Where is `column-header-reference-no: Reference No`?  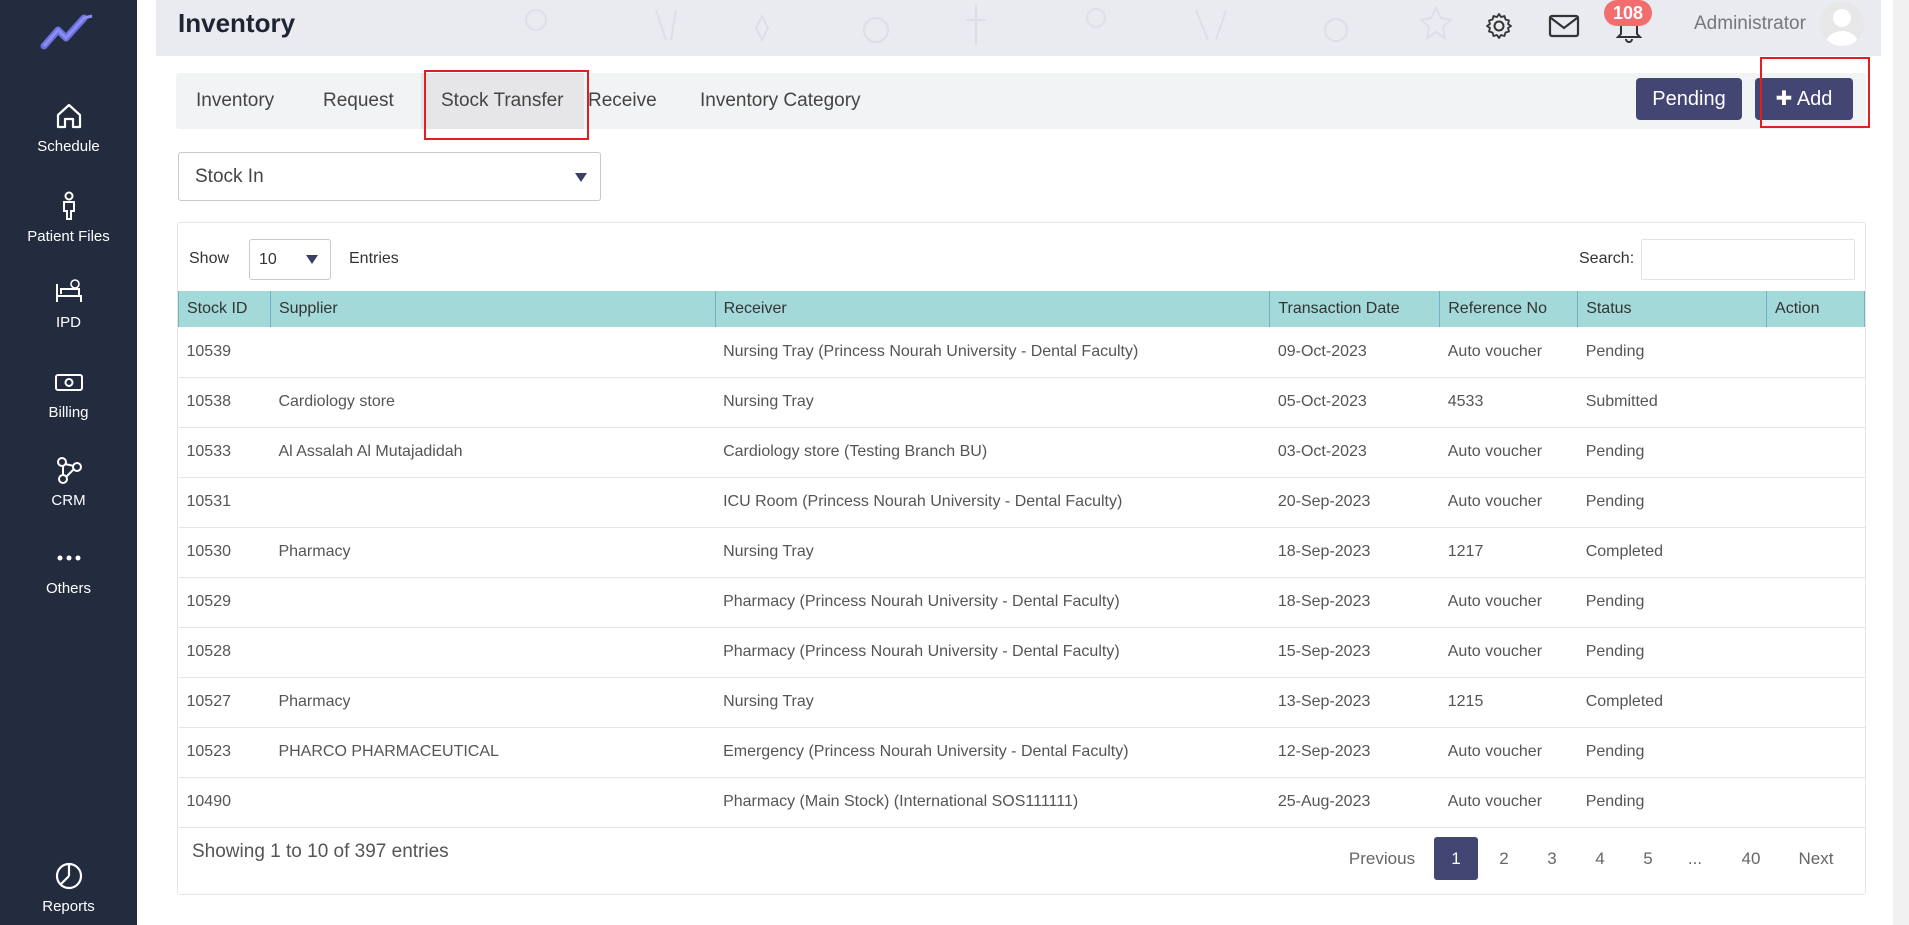 column-header-reference-no: Reference No is located at coordinates (1509, 309).